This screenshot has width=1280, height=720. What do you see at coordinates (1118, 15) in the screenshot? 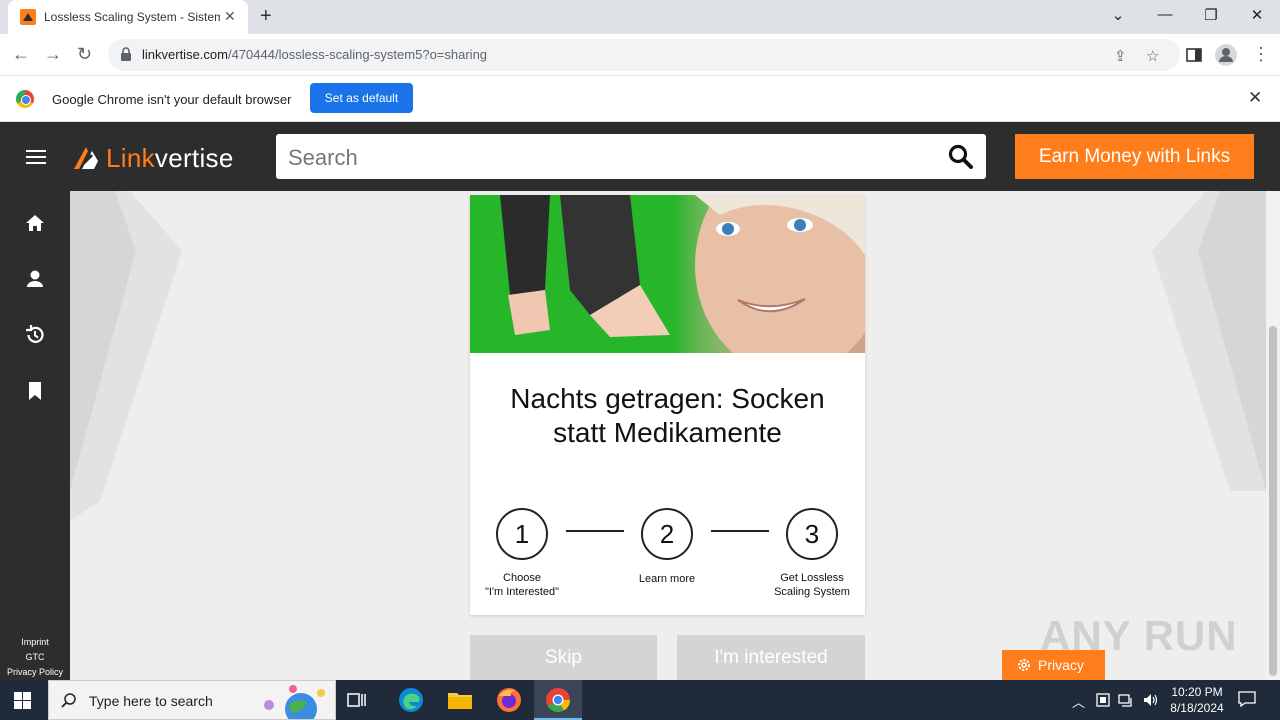
I see `tab-search-chevron-icon: ⌄` at bounding box center [1118, 15].